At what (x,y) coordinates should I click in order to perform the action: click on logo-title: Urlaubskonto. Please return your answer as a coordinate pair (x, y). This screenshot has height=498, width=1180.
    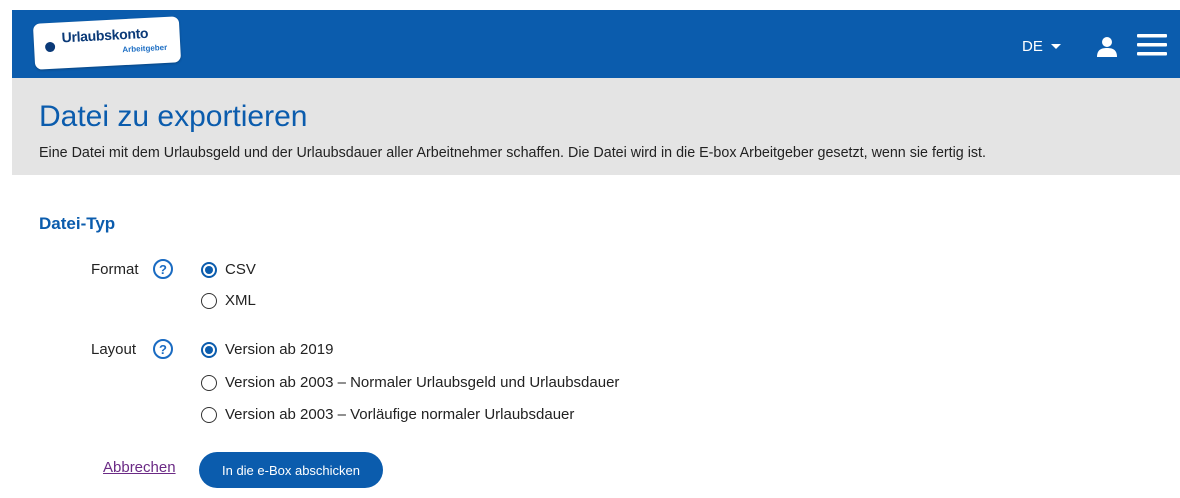
    Looking at the image, I should click on (105, 35).